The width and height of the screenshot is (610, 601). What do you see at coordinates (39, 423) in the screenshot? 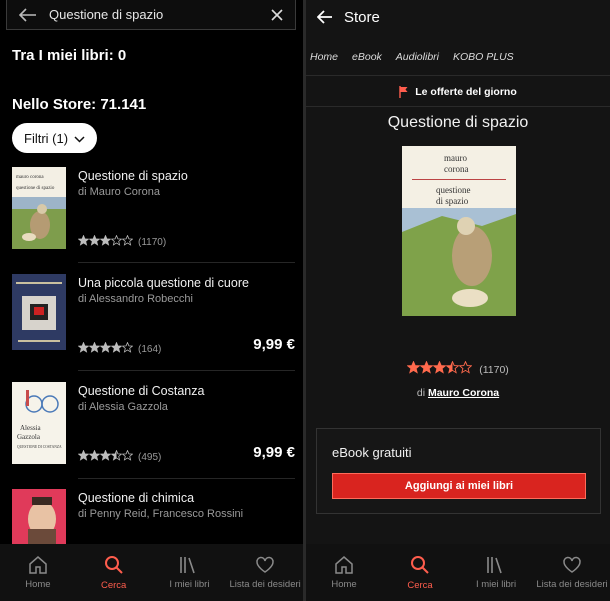
I see `book-cover-image: Alessia Gazzola QUESTIONE DI COSTANZA` at bounding box center [39, 423].